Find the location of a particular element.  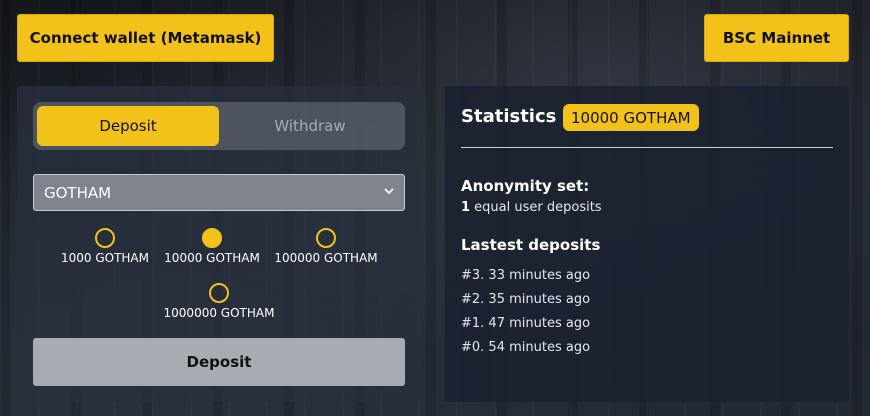

divider is located at coordinates (647, 147).